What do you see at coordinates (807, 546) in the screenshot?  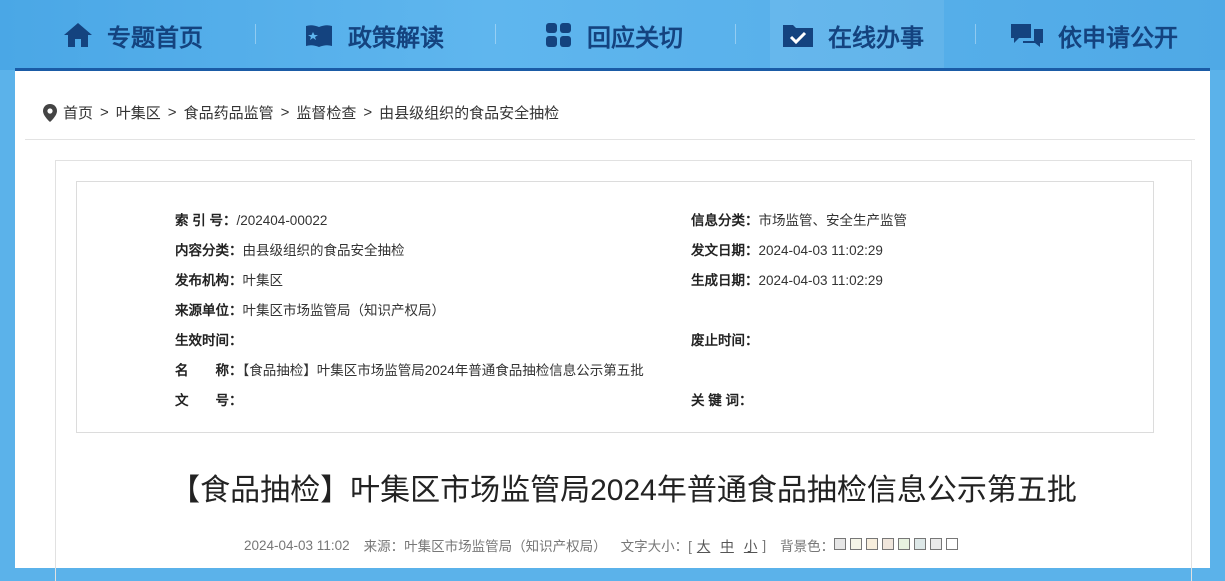 I see `background-color-label: 背景色：` at bounding box center [807, 546].